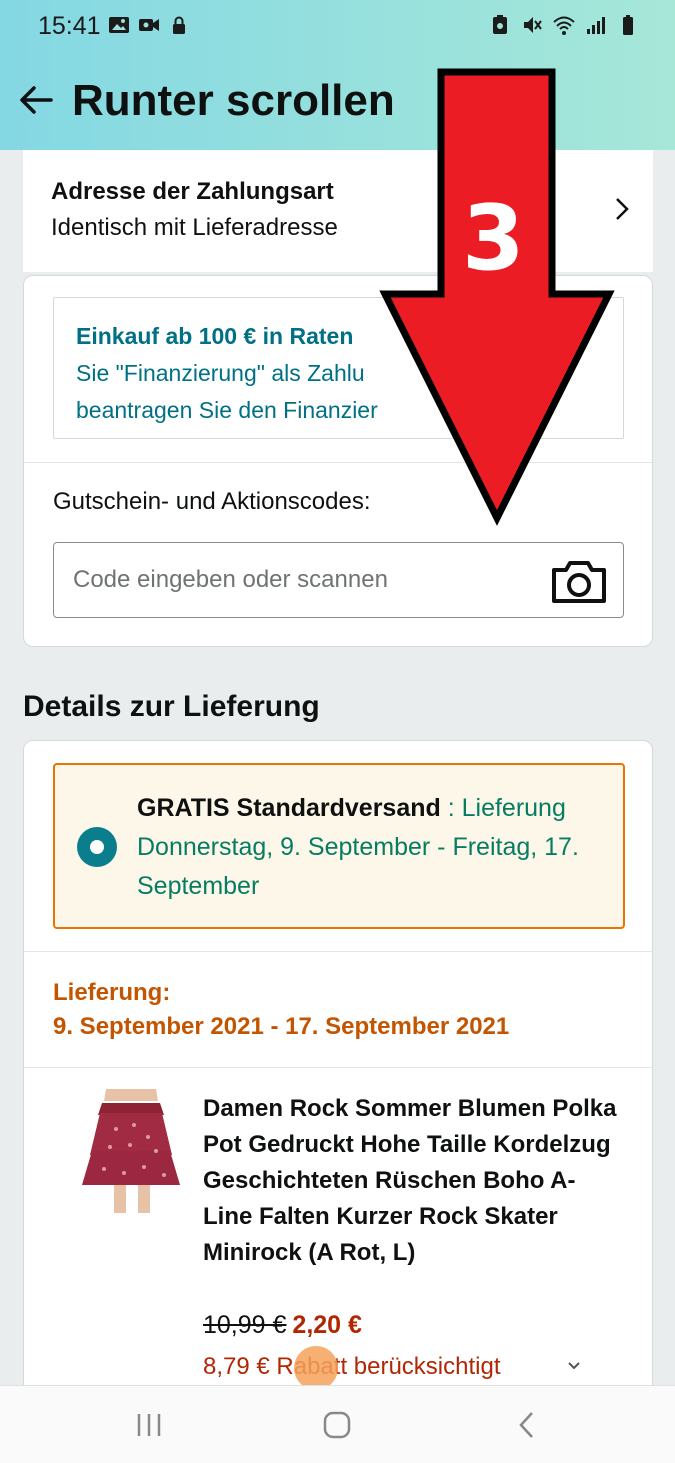 The image size is (675, 1463). I want to click on chevron-down-icon, so click(574, 1366).